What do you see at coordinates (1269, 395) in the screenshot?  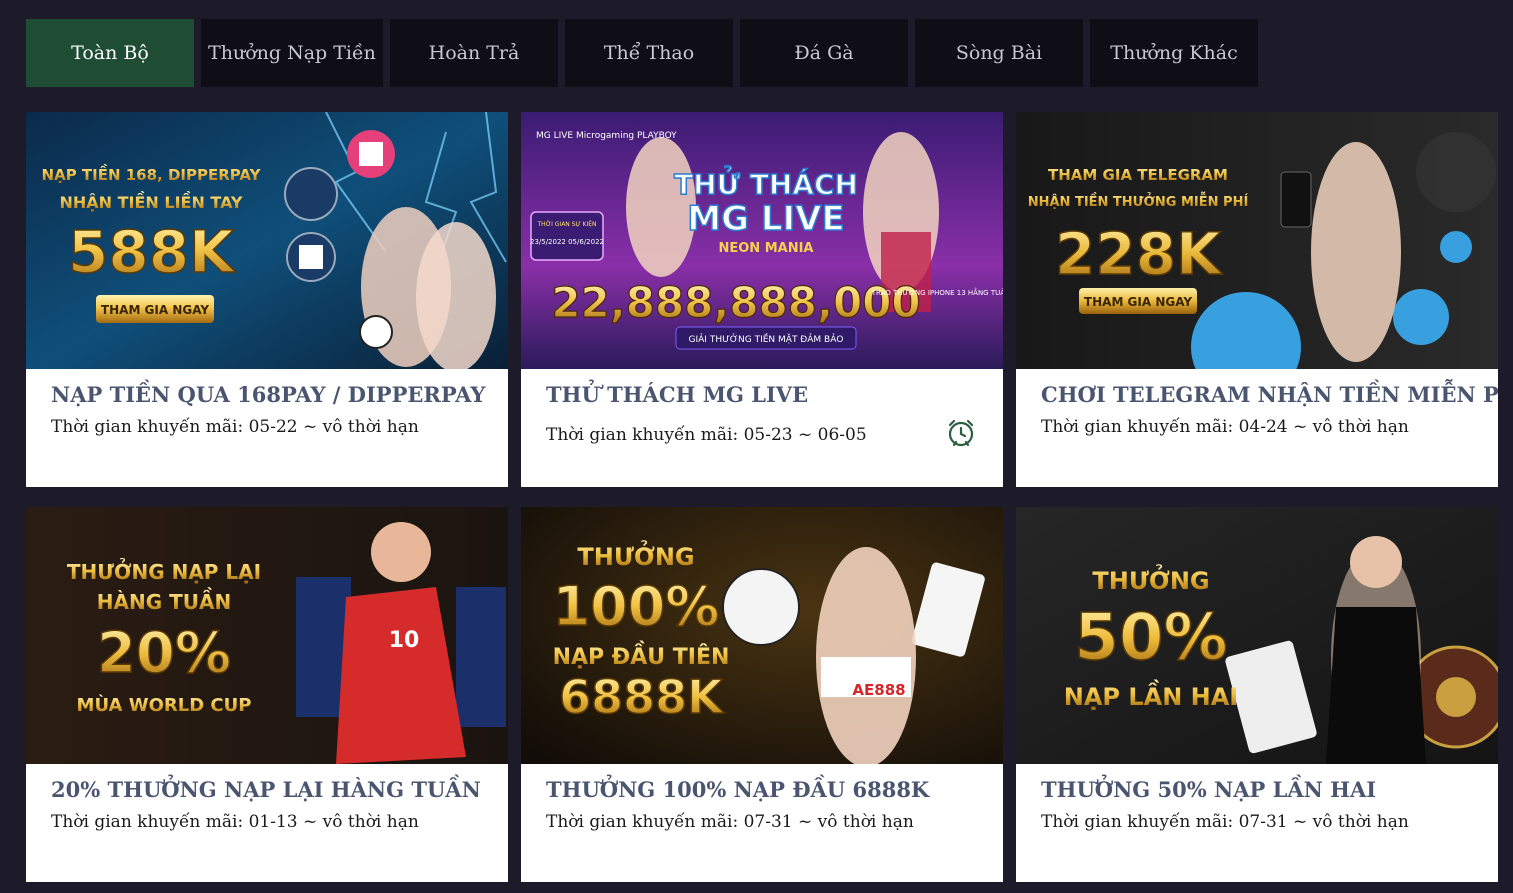 I see `promotion-title: CHƠI TELEGRAM NHẬN TIỀN MIỄN PHÍ` at bounding box center [1269, 395].